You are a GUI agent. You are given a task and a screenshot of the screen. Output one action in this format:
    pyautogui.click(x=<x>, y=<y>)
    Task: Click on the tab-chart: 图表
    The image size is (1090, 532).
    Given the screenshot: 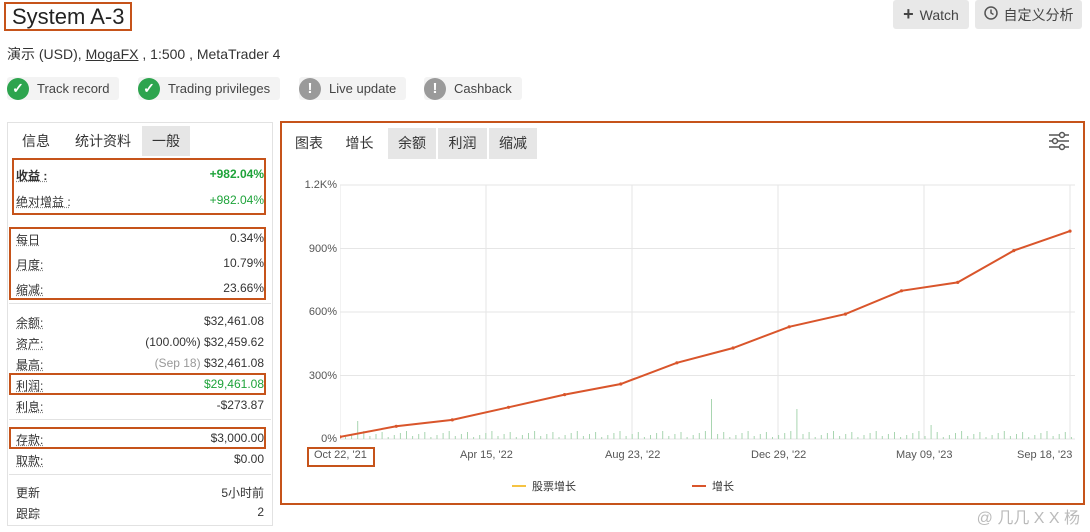 What is the action you would take?
    pyautogui.click(x=309, y=143)
    